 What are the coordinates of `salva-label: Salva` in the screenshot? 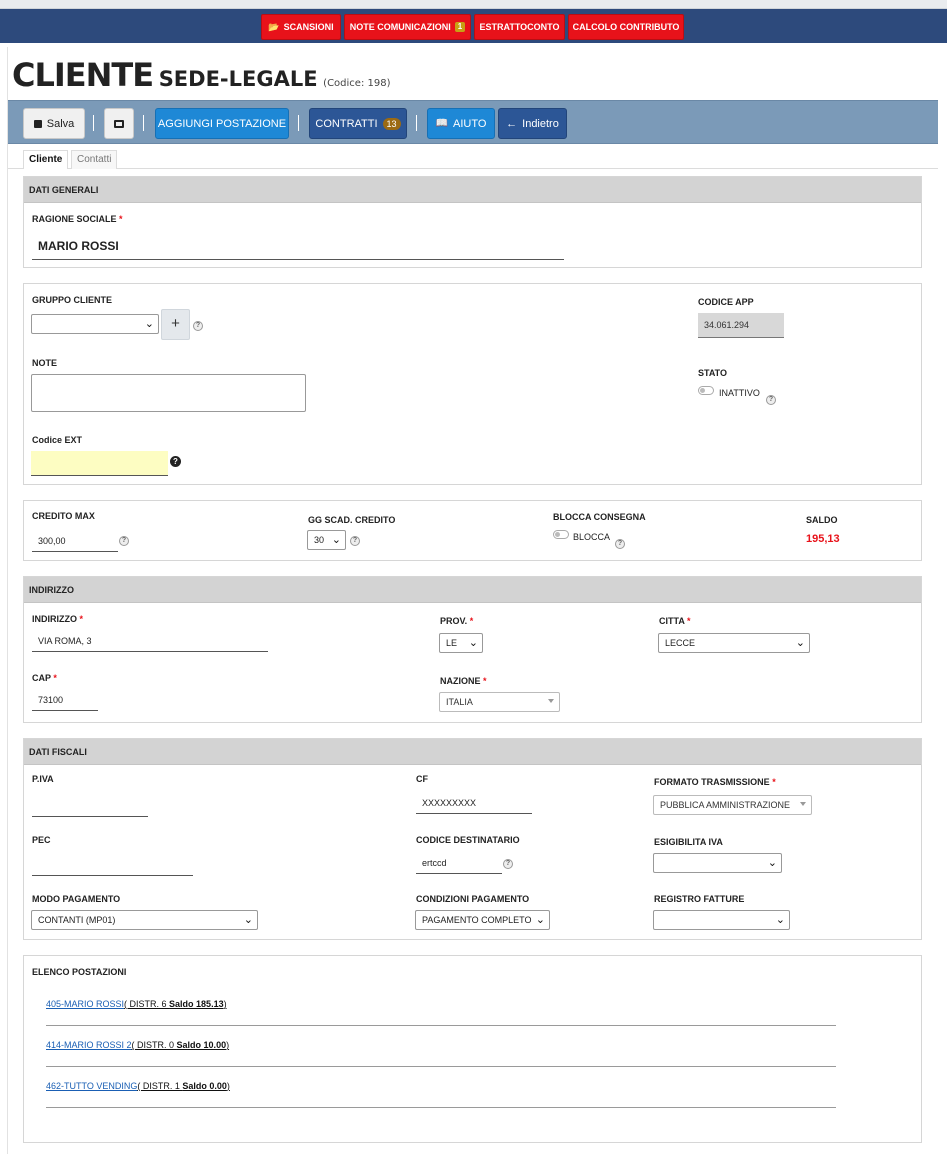 It's located at (60, 123).